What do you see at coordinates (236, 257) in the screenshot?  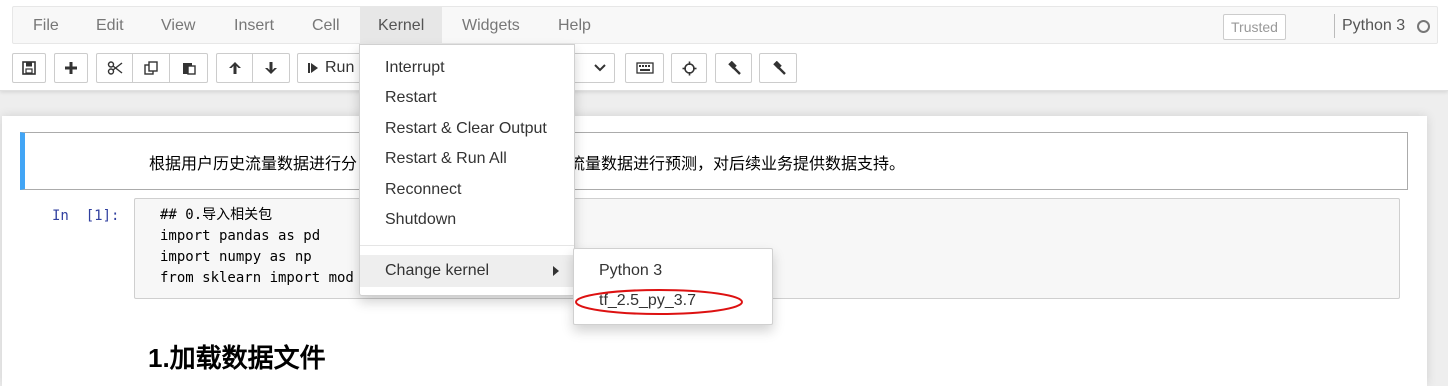 I see `code-line: import numpy as np` at bounding box center [236, 257].